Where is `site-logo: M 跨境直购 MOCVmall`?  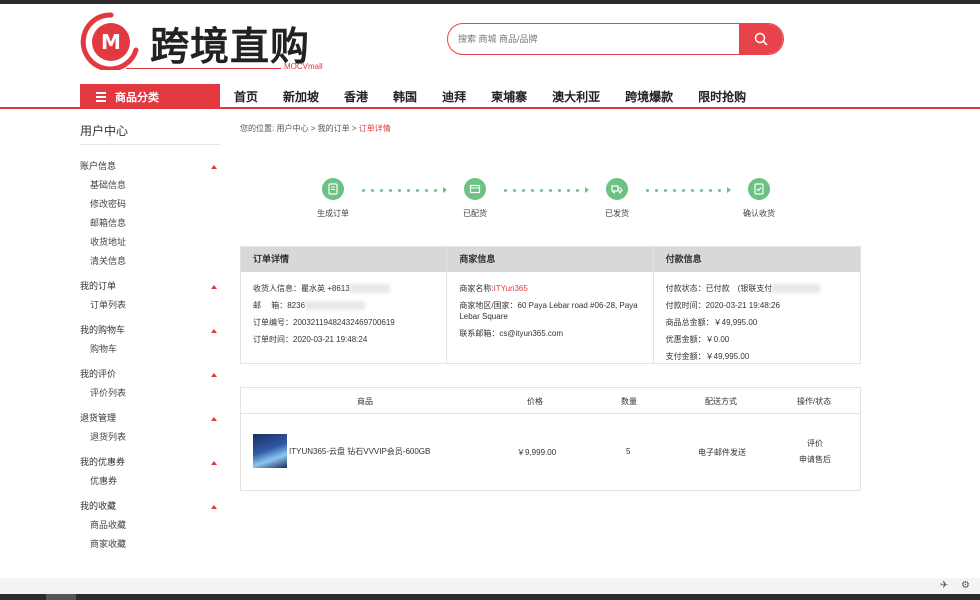 site-logo: M 跨境直购 MOCVmall is located at coordinates (205, 43).